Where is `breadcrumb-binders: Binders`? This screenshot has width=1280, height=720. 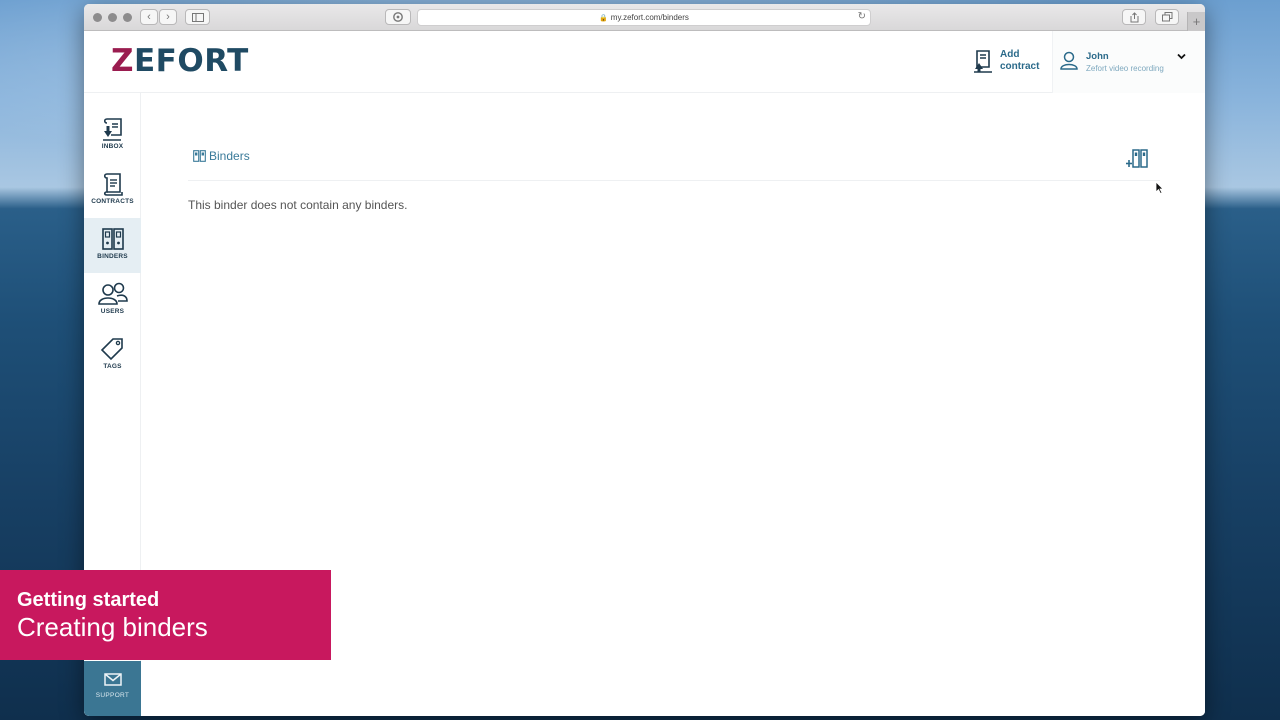 breadcrumb-binders: Binders is located at coordinates (229, 156).